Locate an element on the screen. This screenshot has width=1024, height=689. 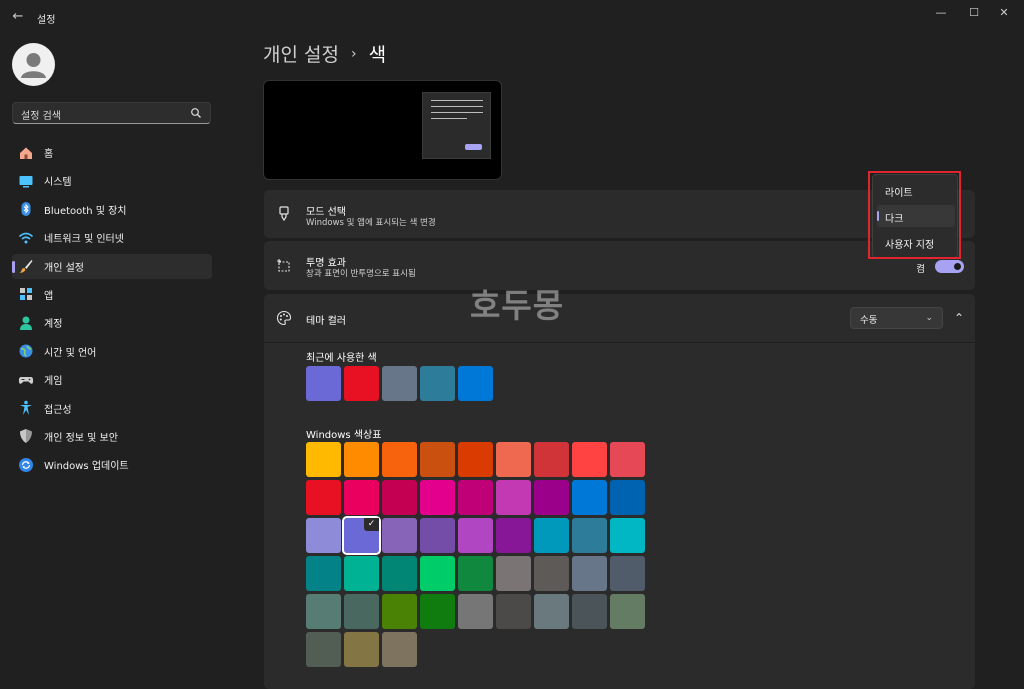
maximize-button: ☐ is located at coordinates (974, 13).